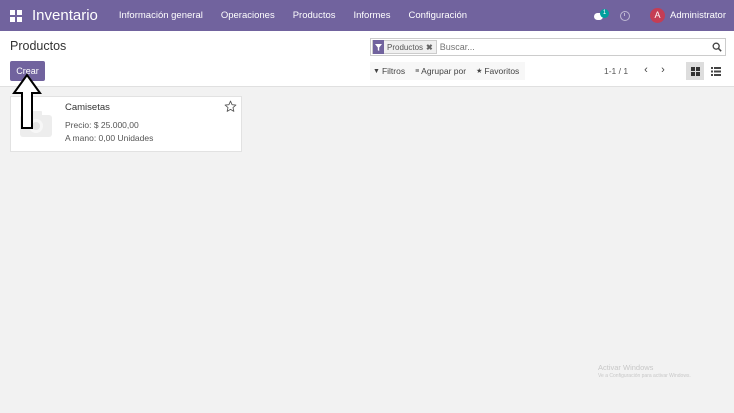 The width and height of the screenshot is (734, 413). I want to click on product-price: Precio: $ 25.000,00, so click(102, 125).